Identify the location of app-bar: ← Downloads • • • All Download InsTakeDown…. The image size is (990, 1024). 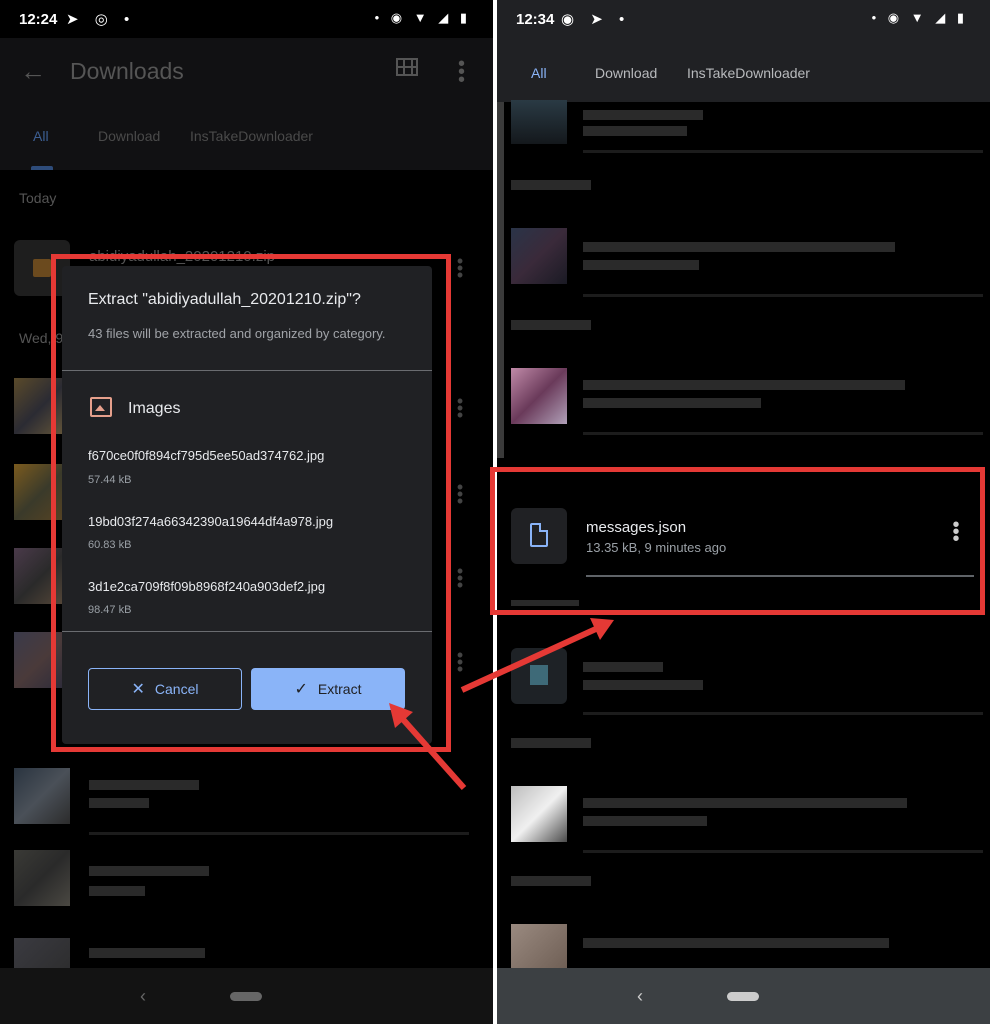
(246, 104).